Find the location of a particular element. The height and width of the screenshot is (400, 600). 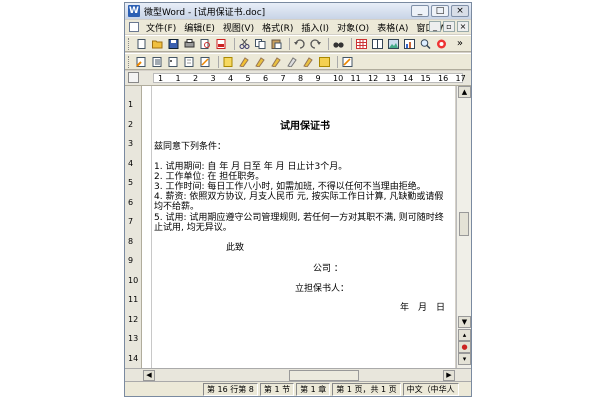

ruler-number: 11 is located at coordinates (355, 78).